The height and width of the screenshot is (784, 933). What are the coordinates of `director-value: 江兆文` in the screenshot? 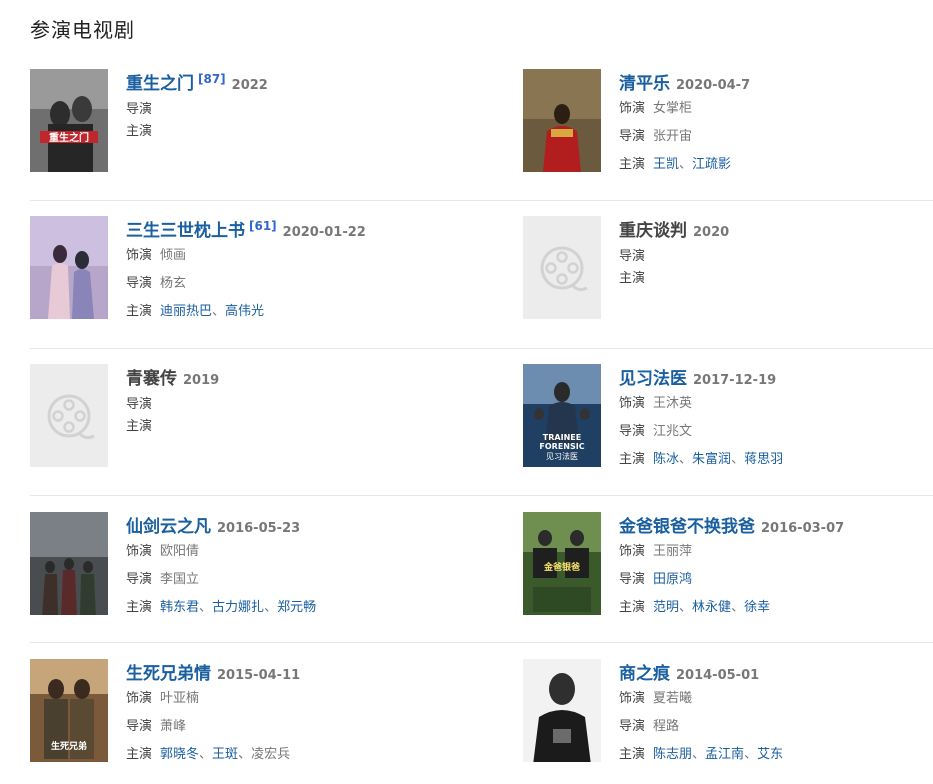 It's located at (673, 431).